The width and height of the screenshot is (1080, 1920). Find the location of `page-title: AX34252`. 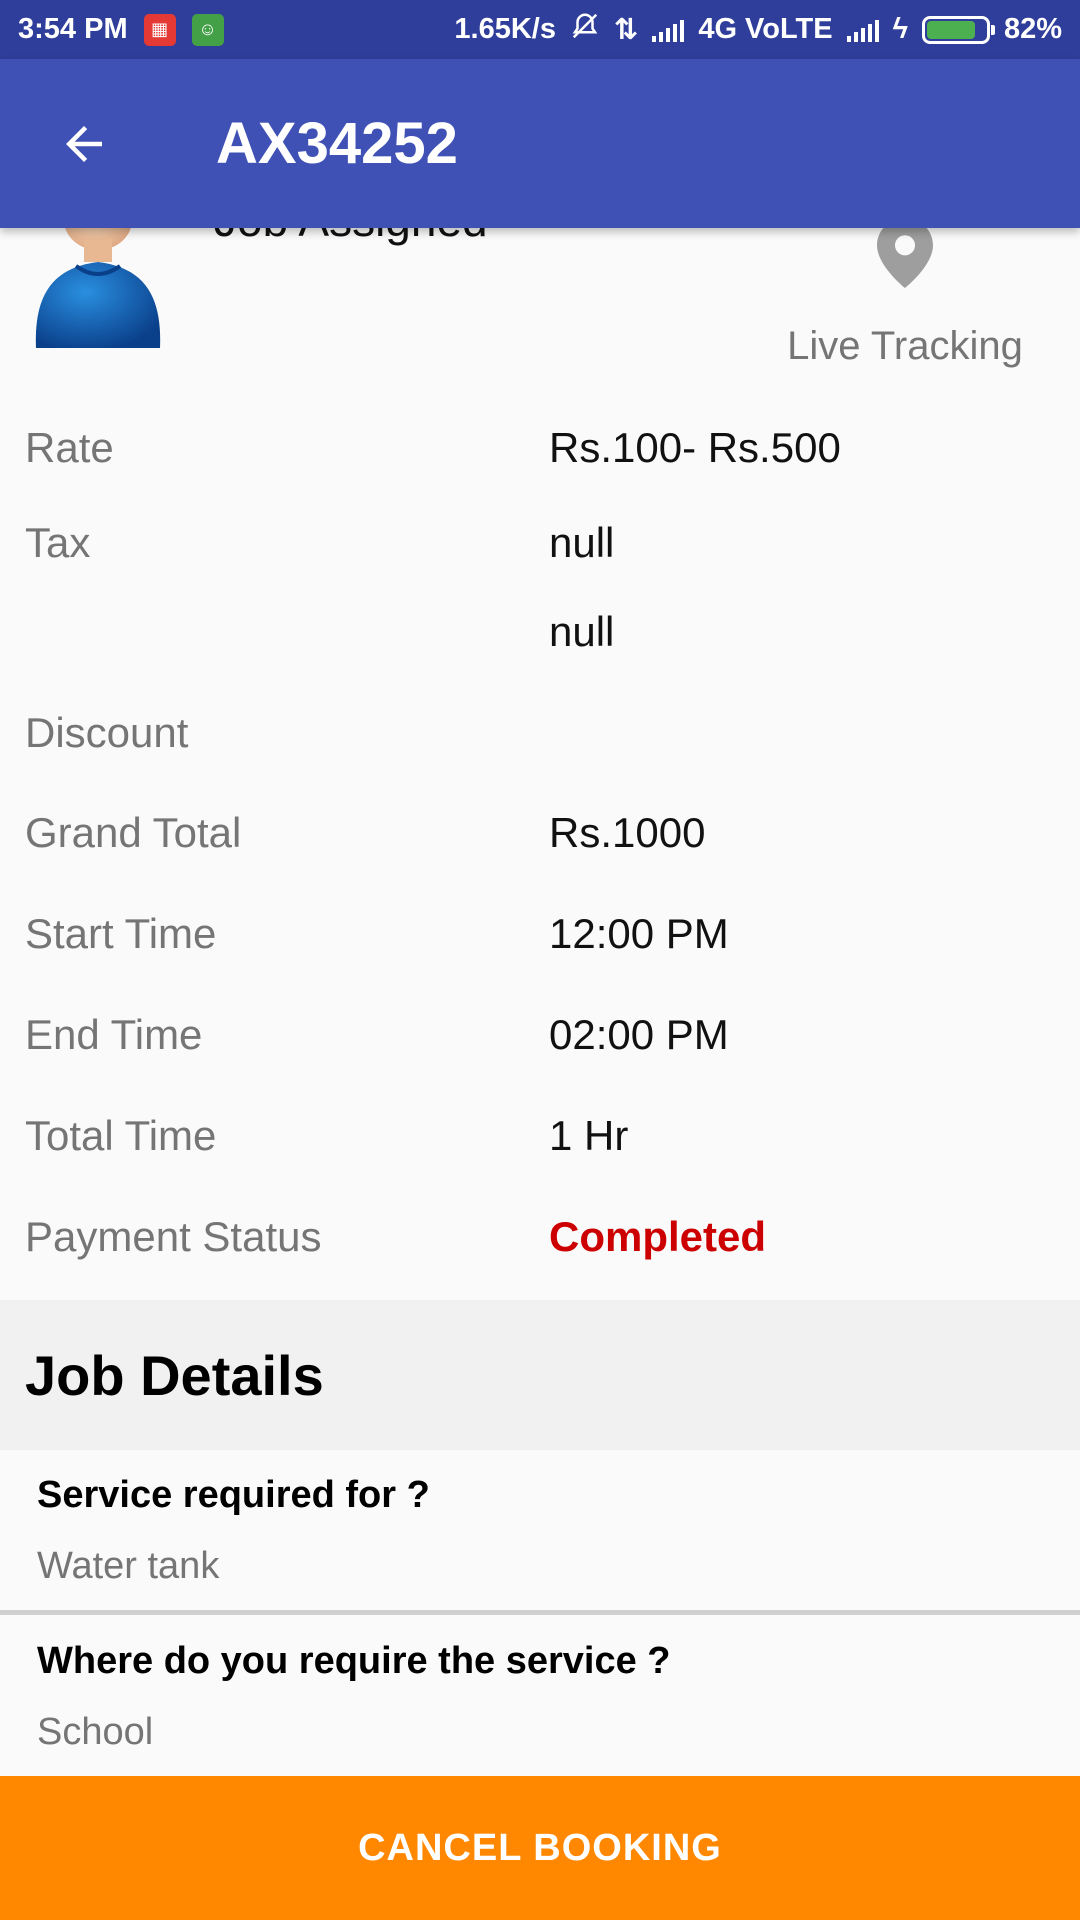

page-title: AX34252 is located at coordinates (337, 143).